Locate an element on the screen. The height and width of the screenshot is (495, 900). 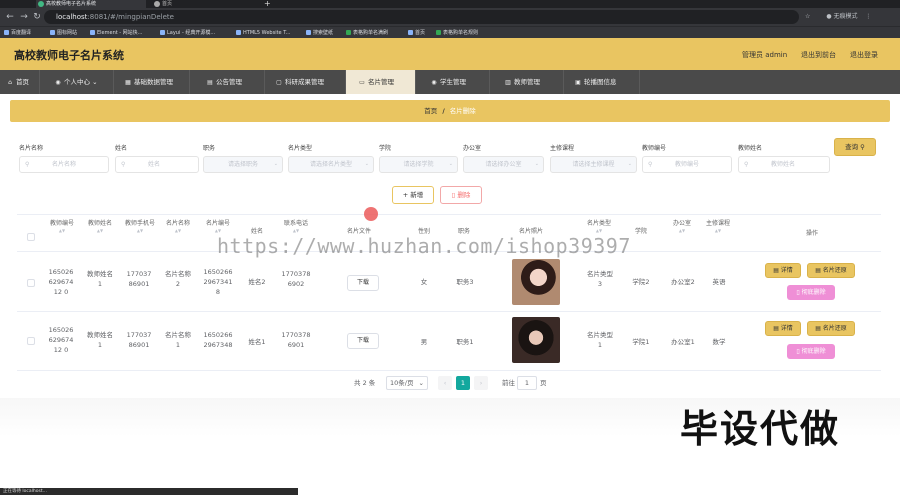
col-header: 教师手机号 ▲▼ is located at coordinates (140, 226).